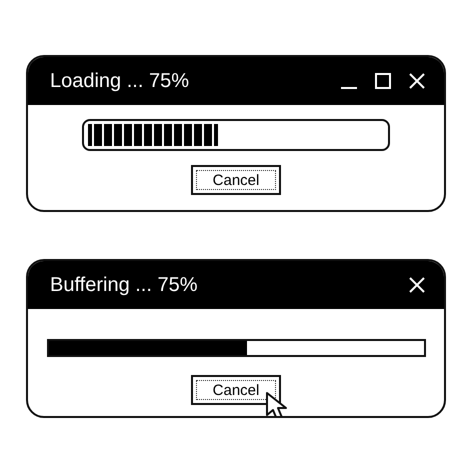 This screenshot has height=474, width=474. Describe the element at coordinates (124, 285) in the screenshot. I see `window-title: Buffering ... 75%` at that location.